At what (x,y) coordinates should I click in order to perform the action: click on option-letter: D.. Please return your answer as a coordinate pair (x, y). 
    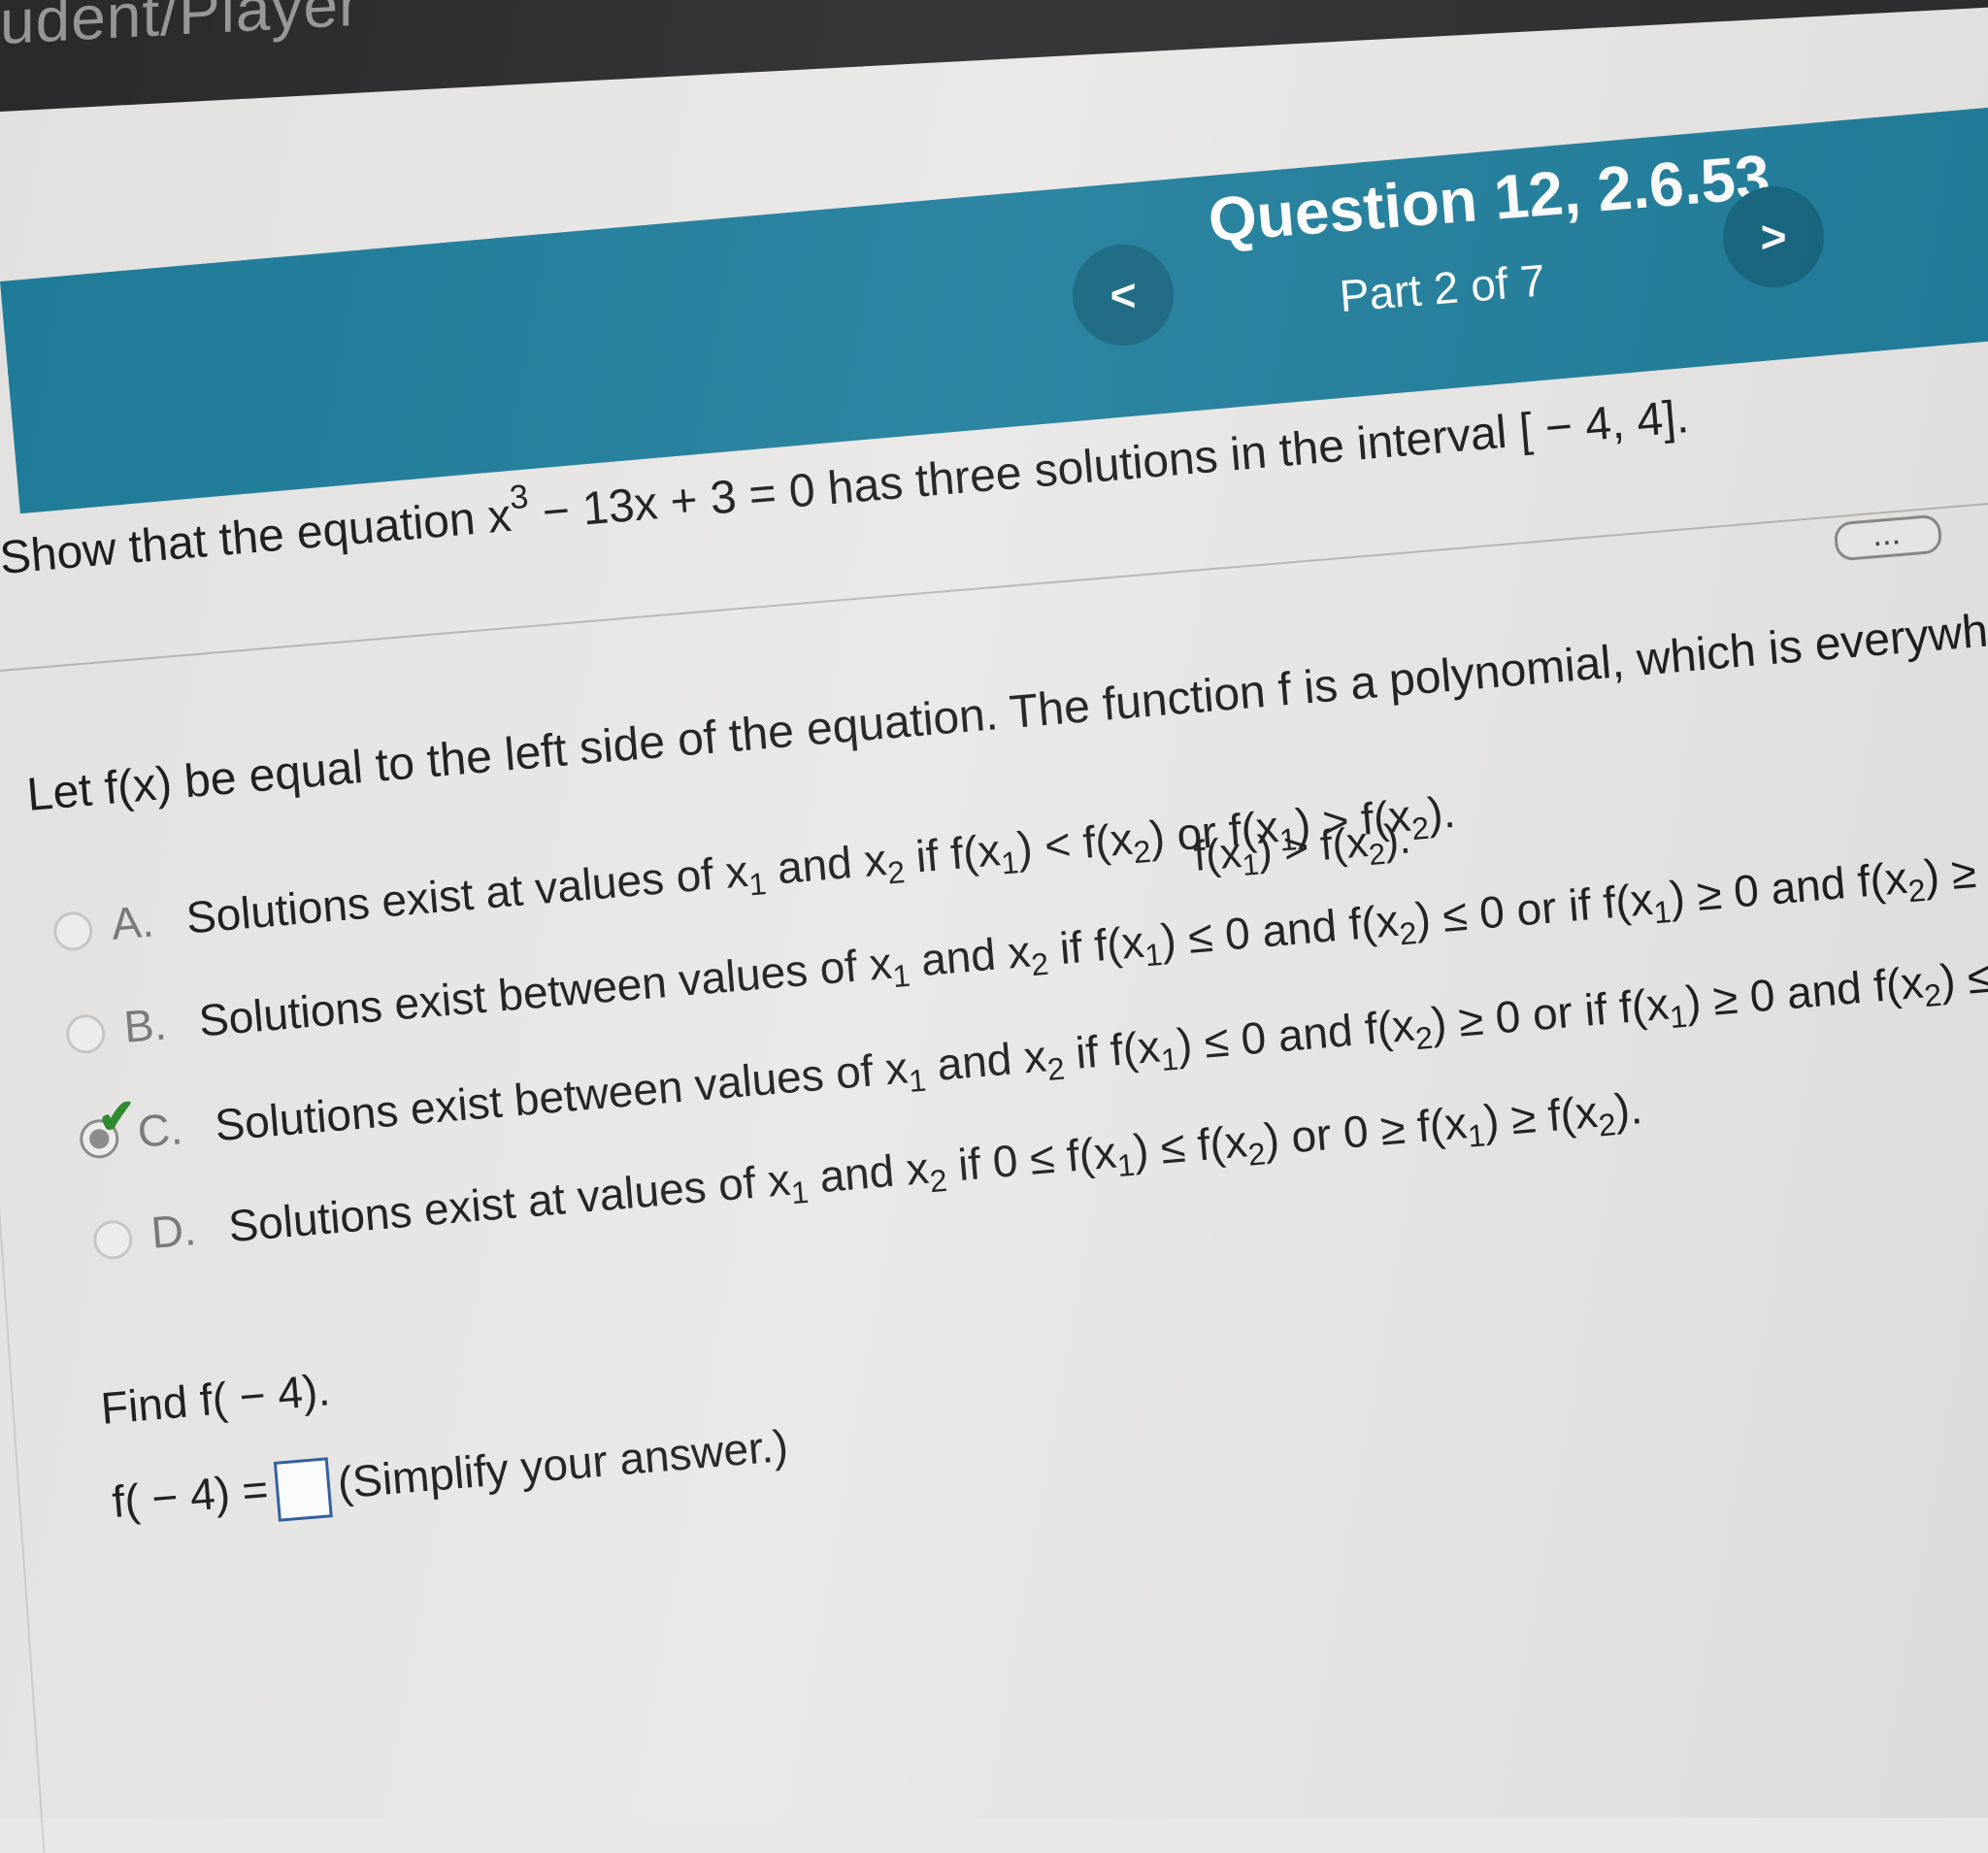
    Looking at the image, I should click on (173, 1231).